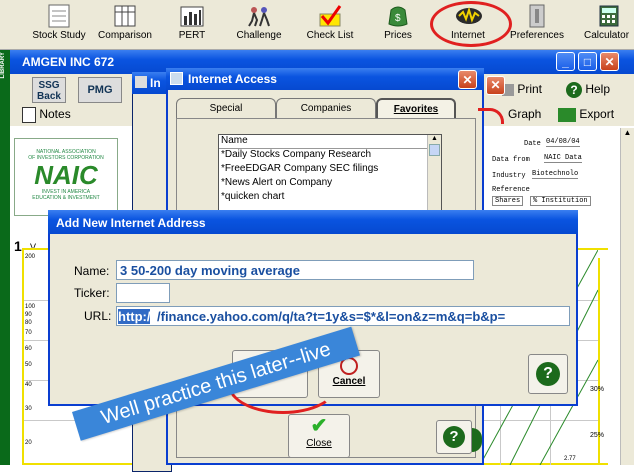 This screenshot has width=634, height=472. What do you see at coordinates (92, 271) in the screenshot?
I see `name-label: Name:` at bounding box center [92, 271].